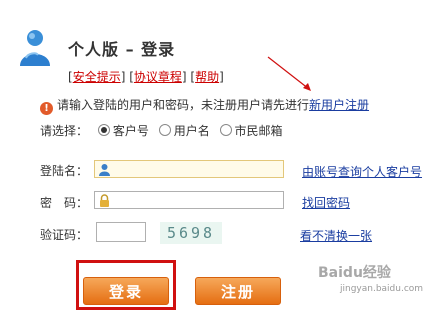 This screenshot has height=314, width=439. I want to click on agreement-link: 协议章程, so click(158, 77).